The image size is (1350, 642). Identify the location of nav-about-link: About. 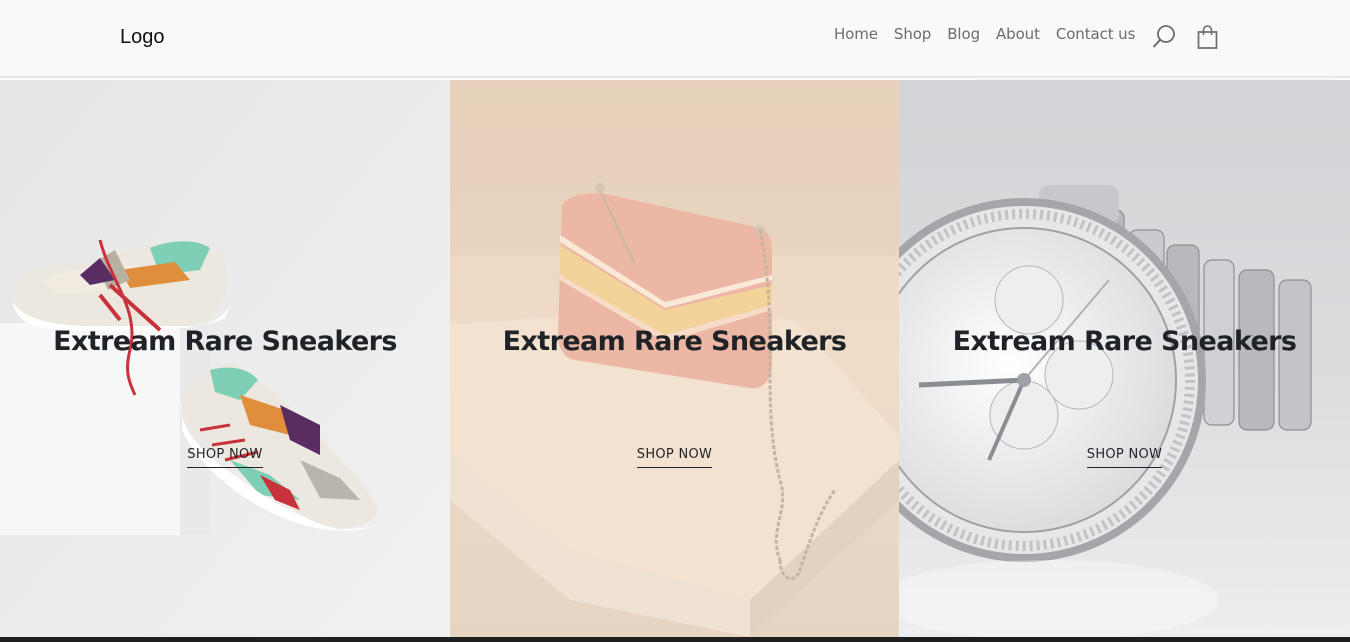
(1018, 34).